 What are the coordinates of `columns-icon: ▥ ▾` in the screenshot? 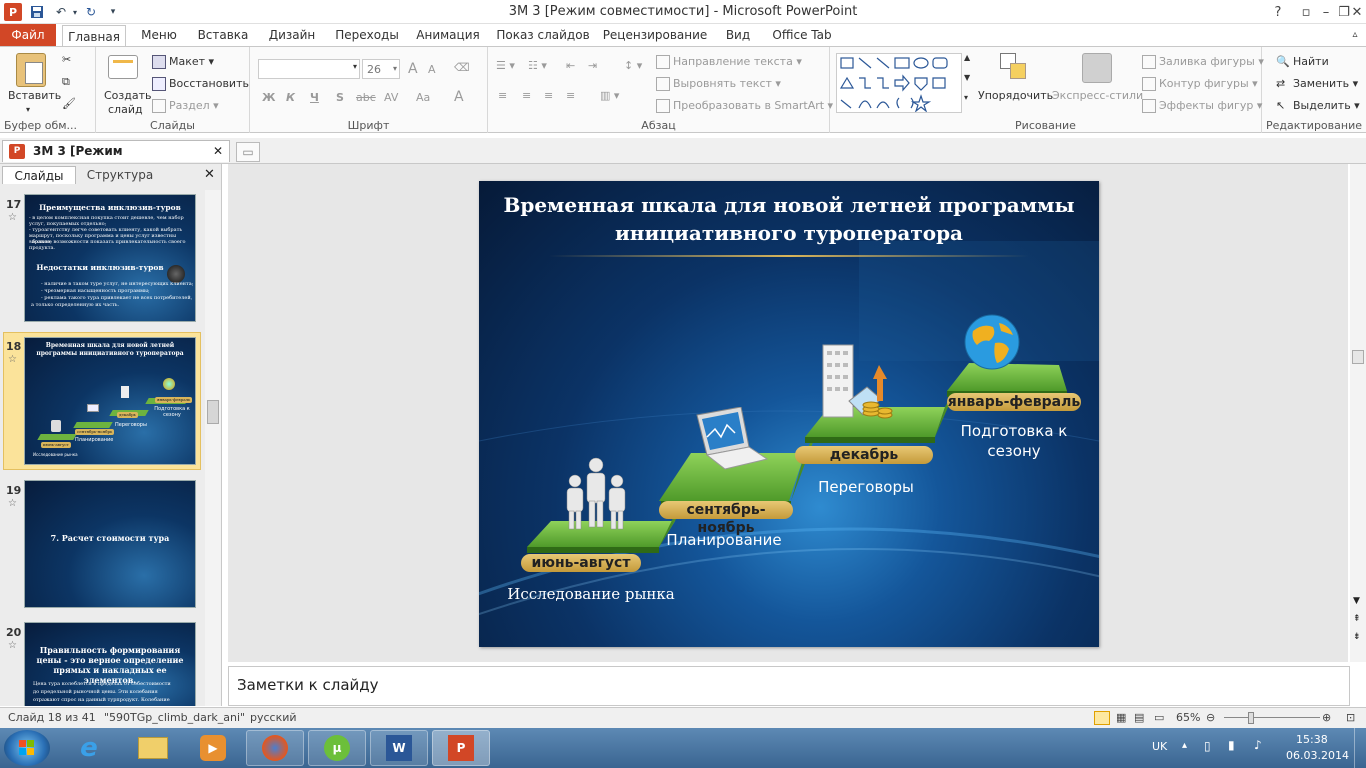 It's located at (609, 95).